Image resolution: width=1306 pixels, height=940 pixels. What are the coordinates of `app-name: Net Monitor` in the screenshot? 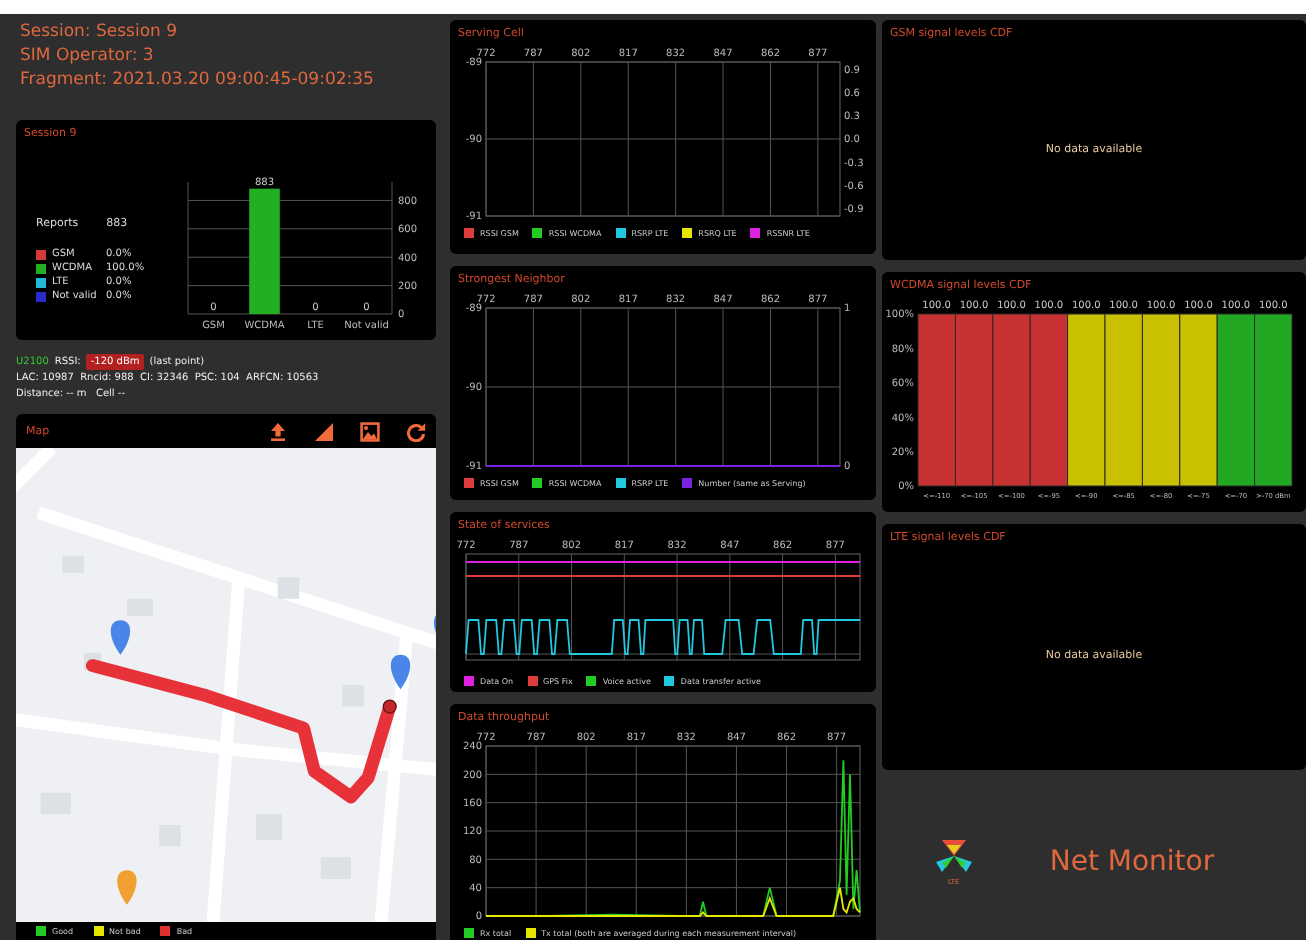 It's located at (1132, 861).